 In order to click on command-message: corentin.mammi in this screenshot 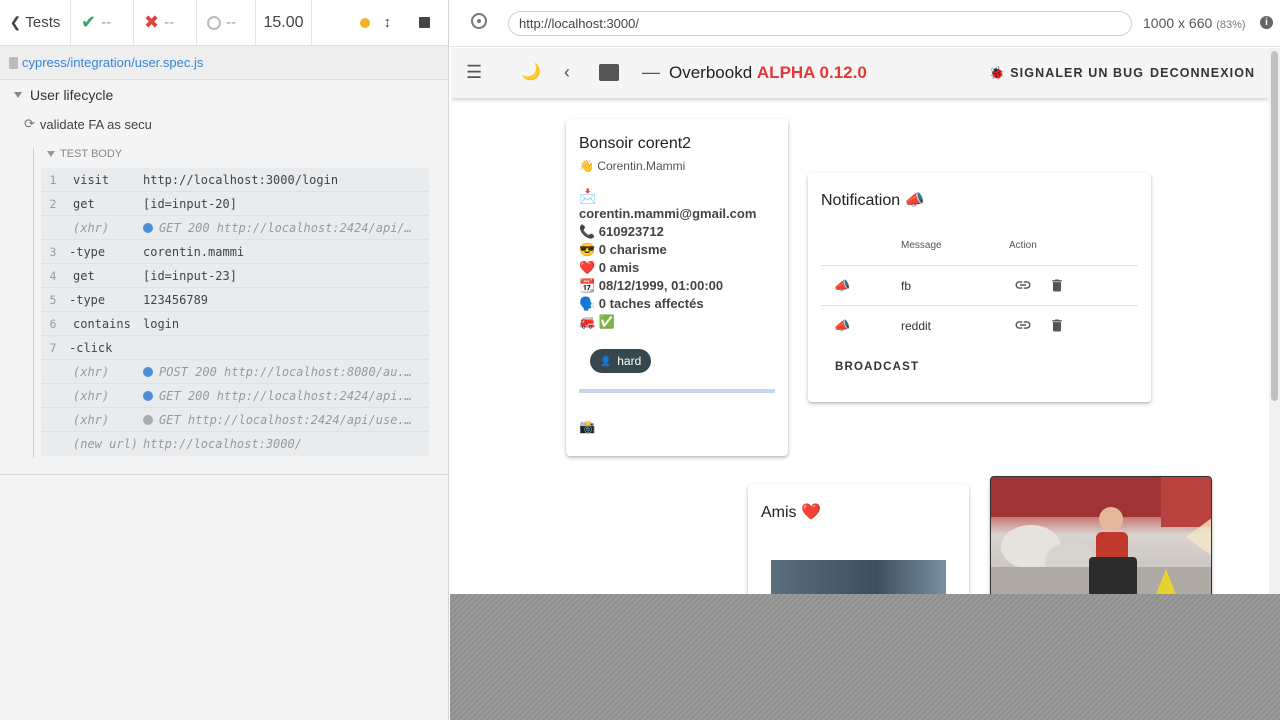, I will do `click(194, 251)`.